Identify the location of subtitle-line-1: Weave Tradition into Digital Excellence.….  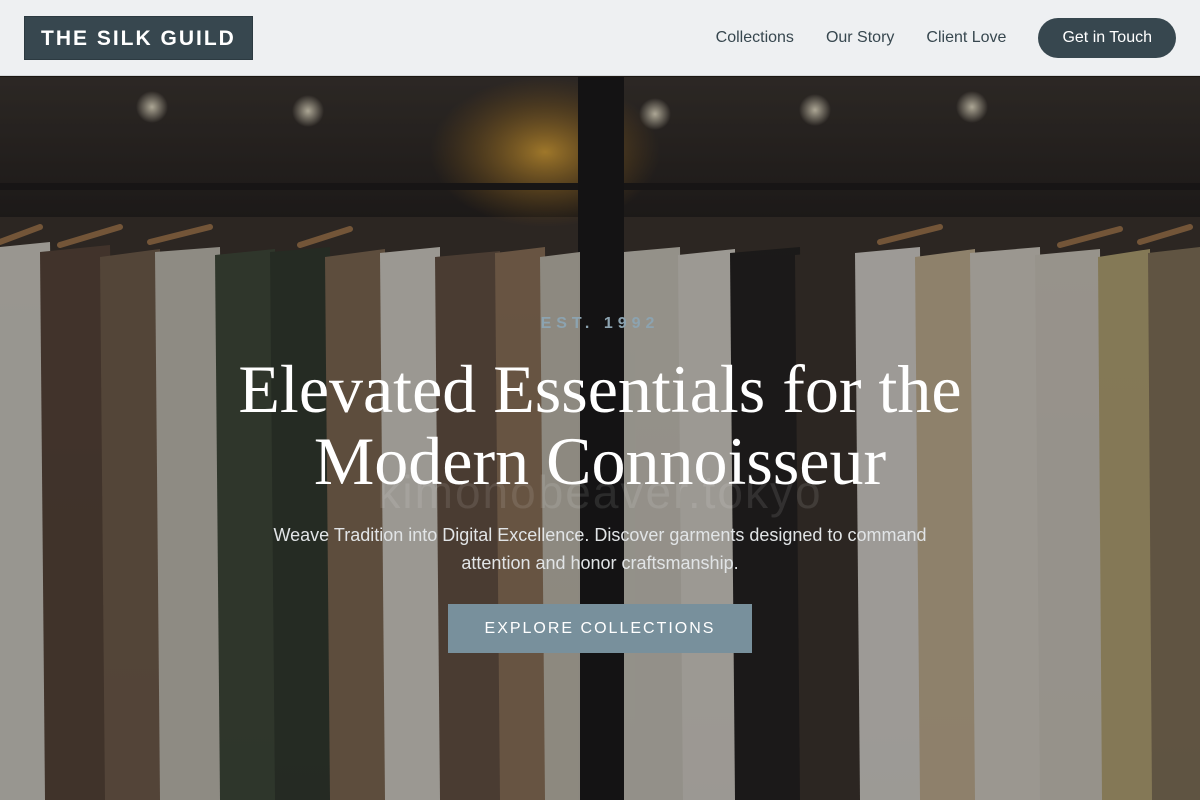
(600, 535).